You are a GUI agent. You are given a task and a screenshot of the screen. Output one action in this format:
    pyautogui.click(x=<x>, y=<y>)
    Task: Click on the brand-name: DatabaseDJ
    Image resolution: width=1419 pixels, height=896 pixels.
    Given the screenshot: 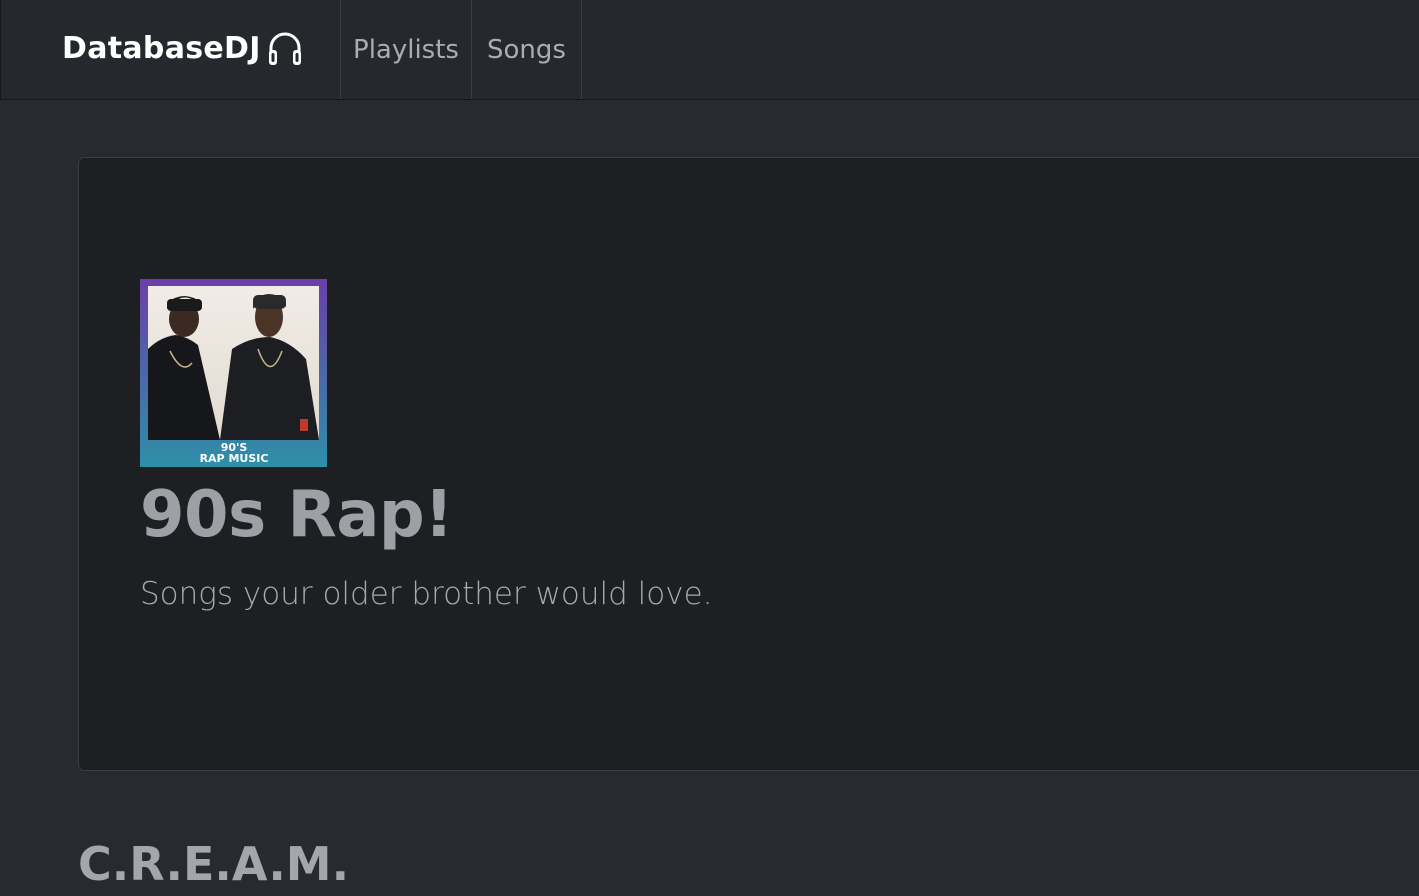 What is the action you would take?
    pyautogui.click(x=161, y=49)
    